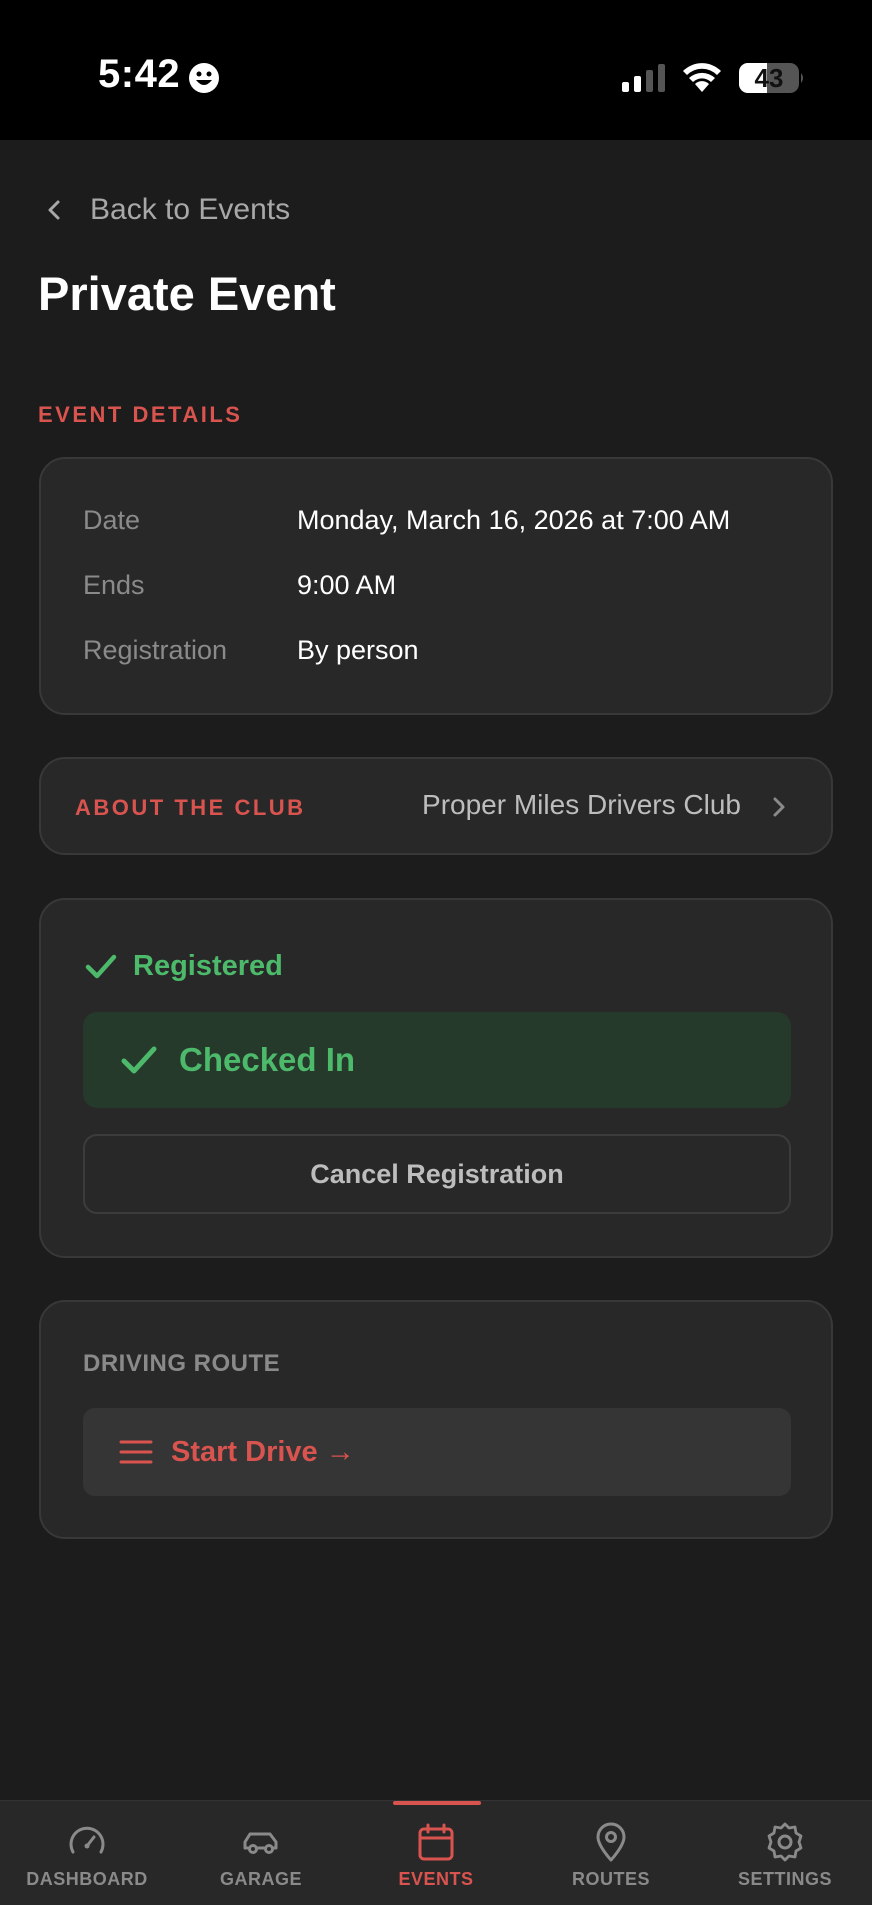 The height and width of the screenshot is (1905, 872). Describe the element at coordinates (139, 74) in the screenshot. I see `status-time: 5:42` at that location.